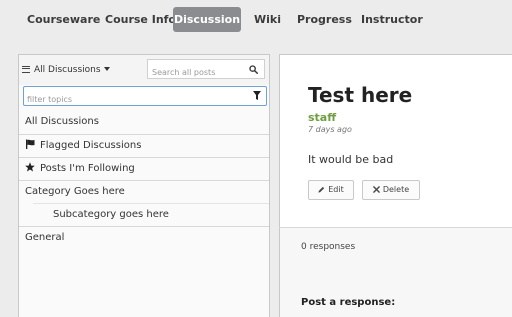  What do you see at coordinates (376, 189) in the screenshot?
I see `close-icon` at bounding box center [376, 189].